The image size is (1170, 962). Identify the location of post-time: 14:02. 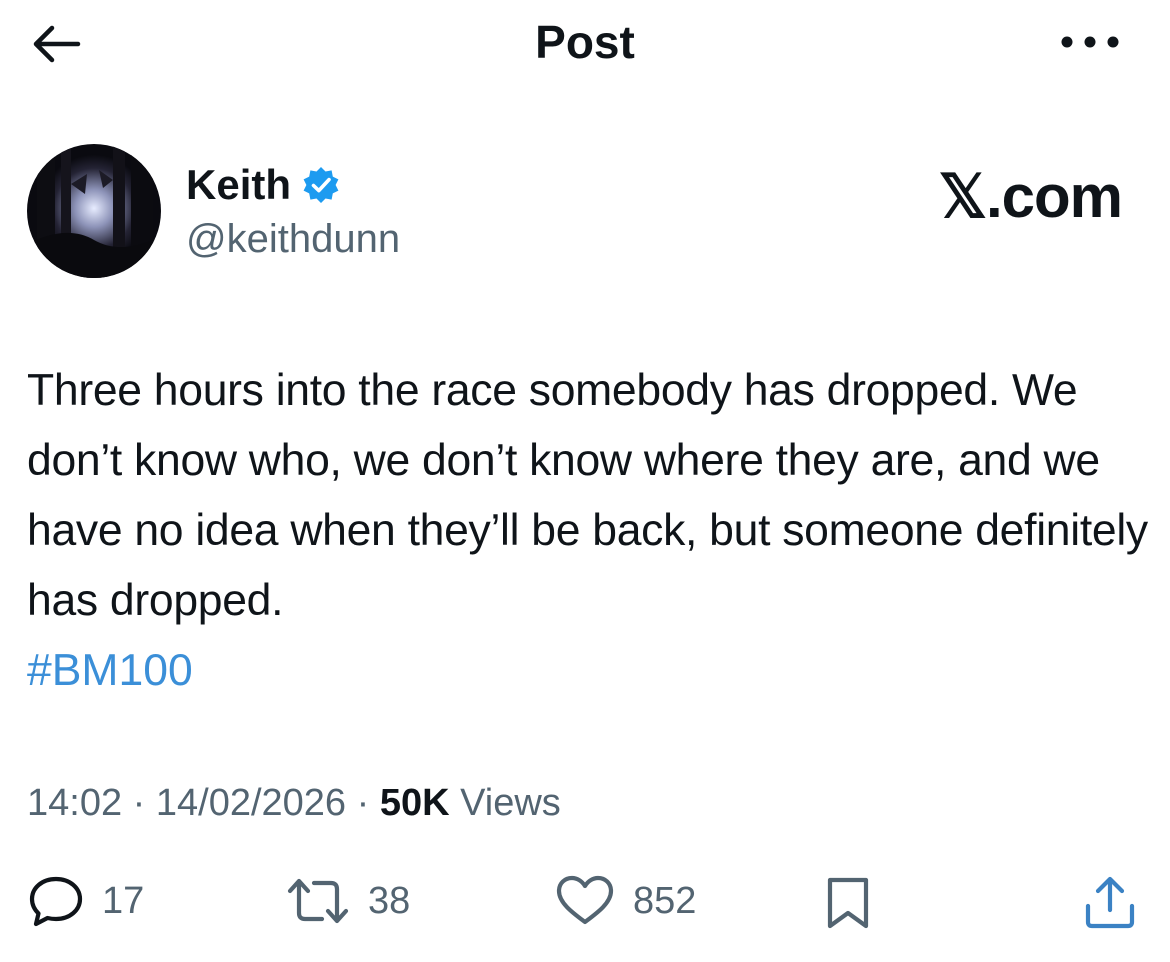
(75, 803).